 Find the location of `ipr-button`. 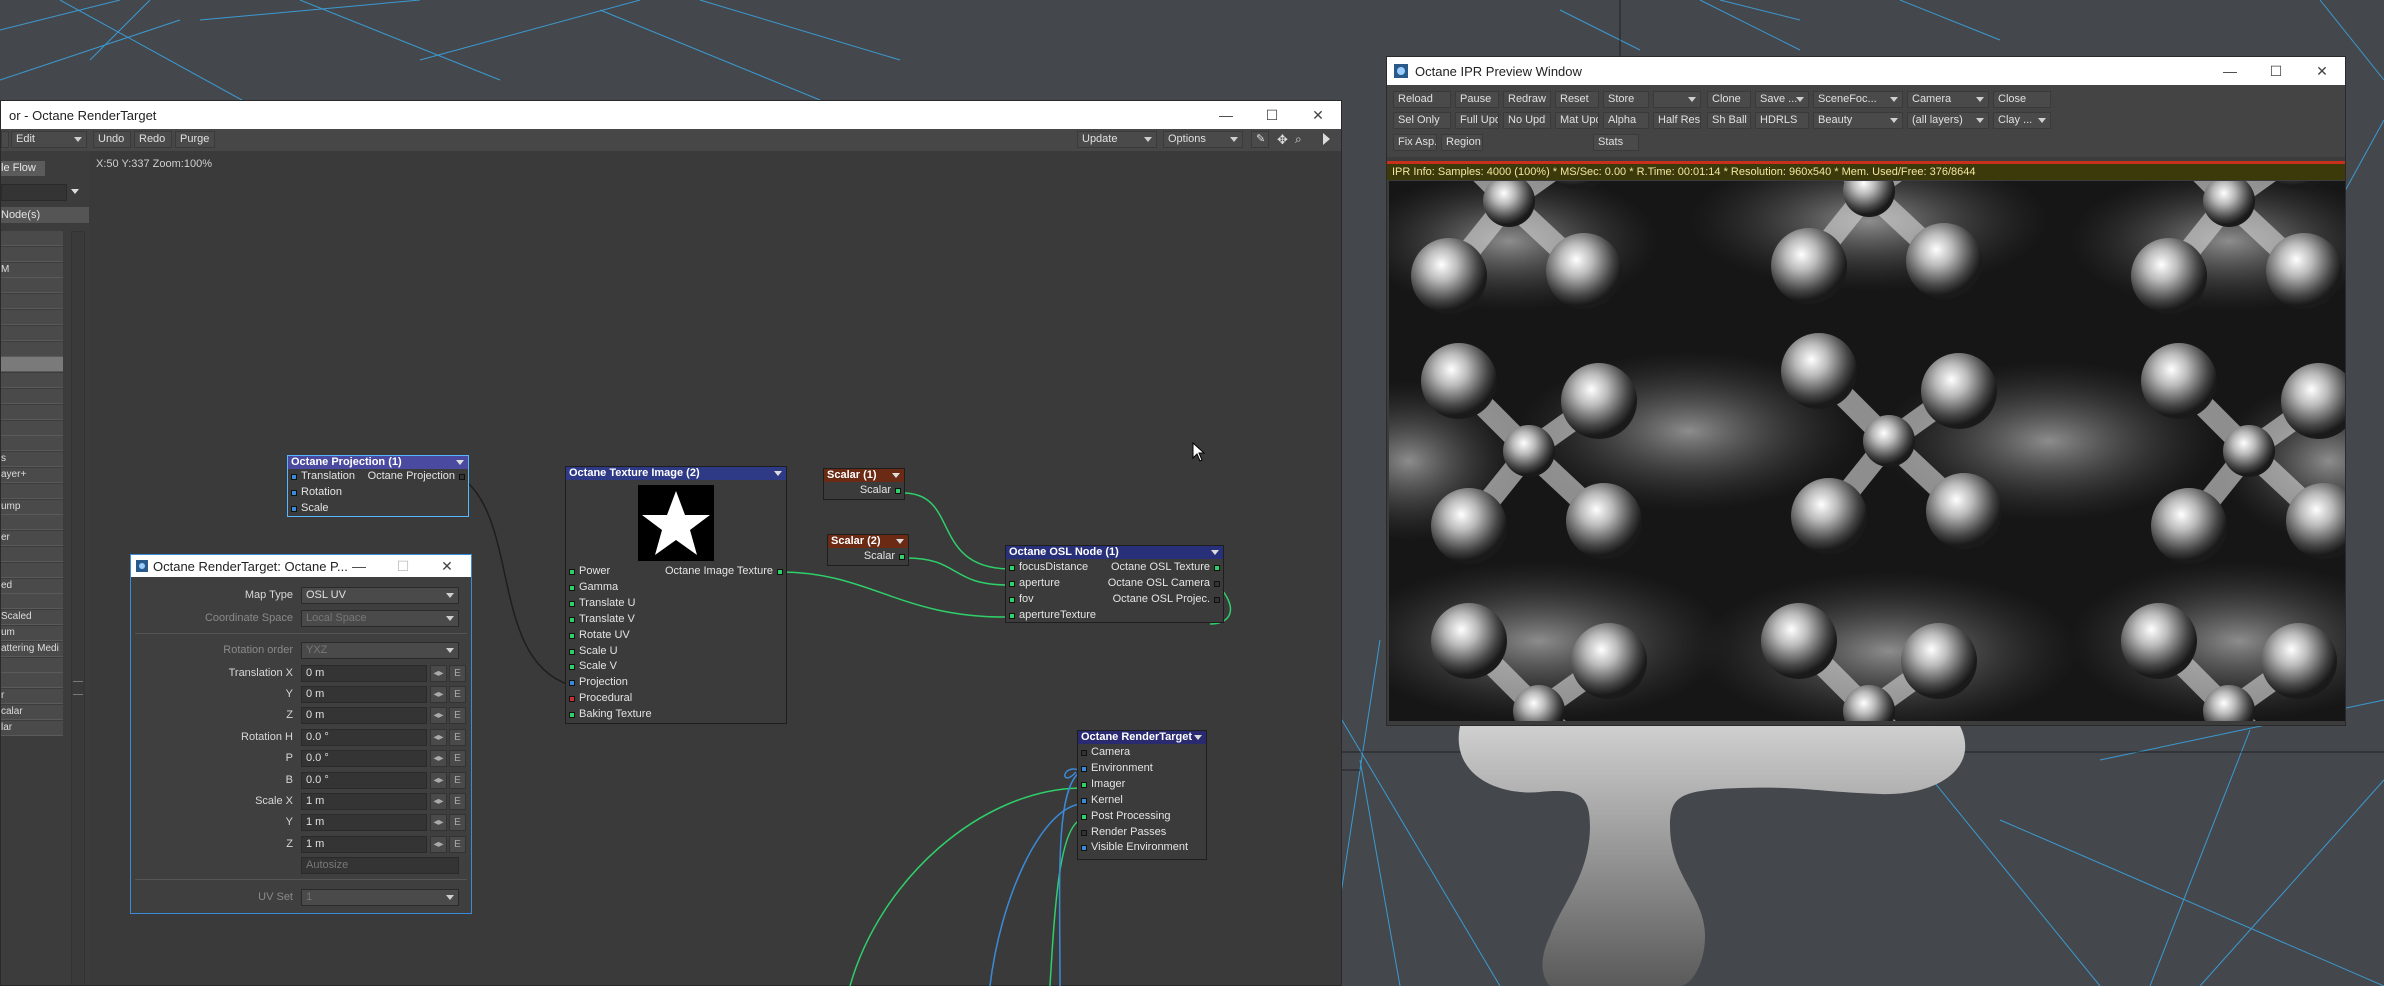

ipr-button is located at coordinates (1677, 99).